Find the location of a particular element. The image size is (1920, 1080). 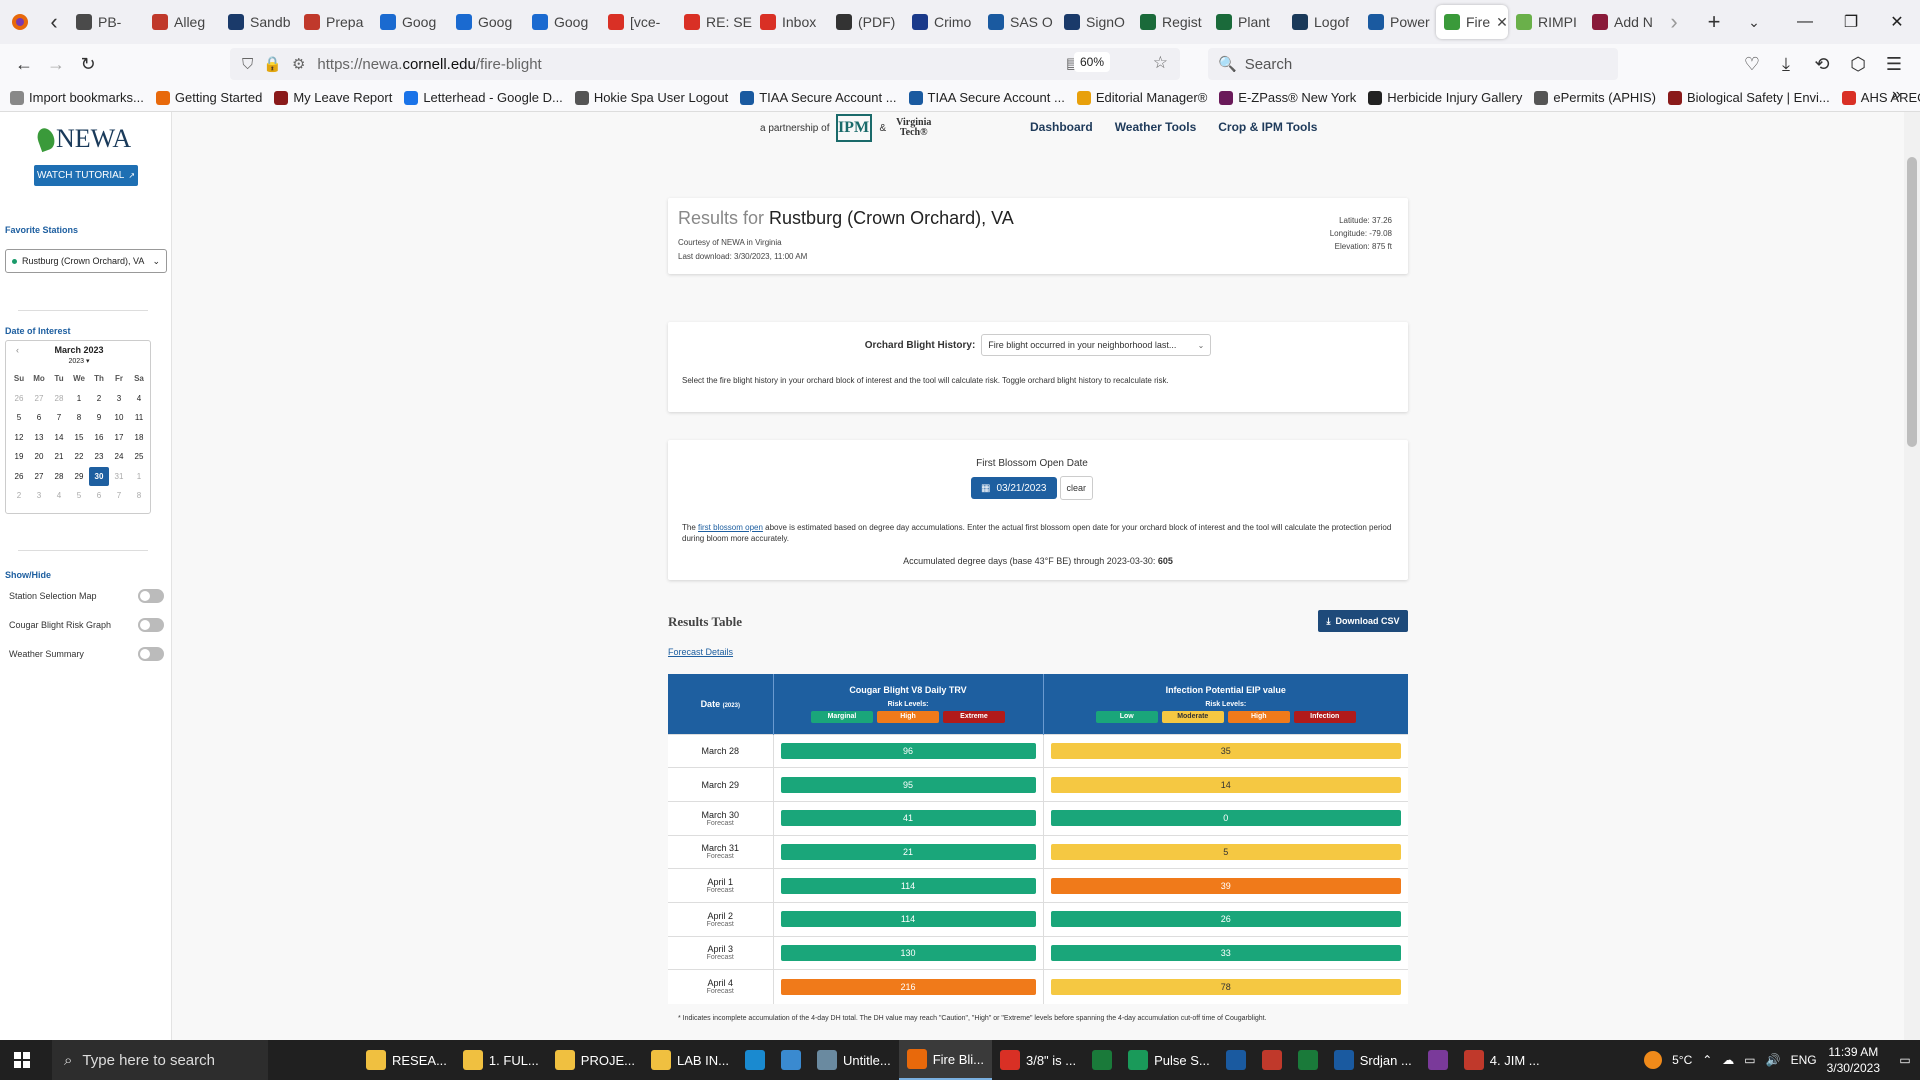

bookmark-star-icon: ☆ is located at coordinates (1160, 63).